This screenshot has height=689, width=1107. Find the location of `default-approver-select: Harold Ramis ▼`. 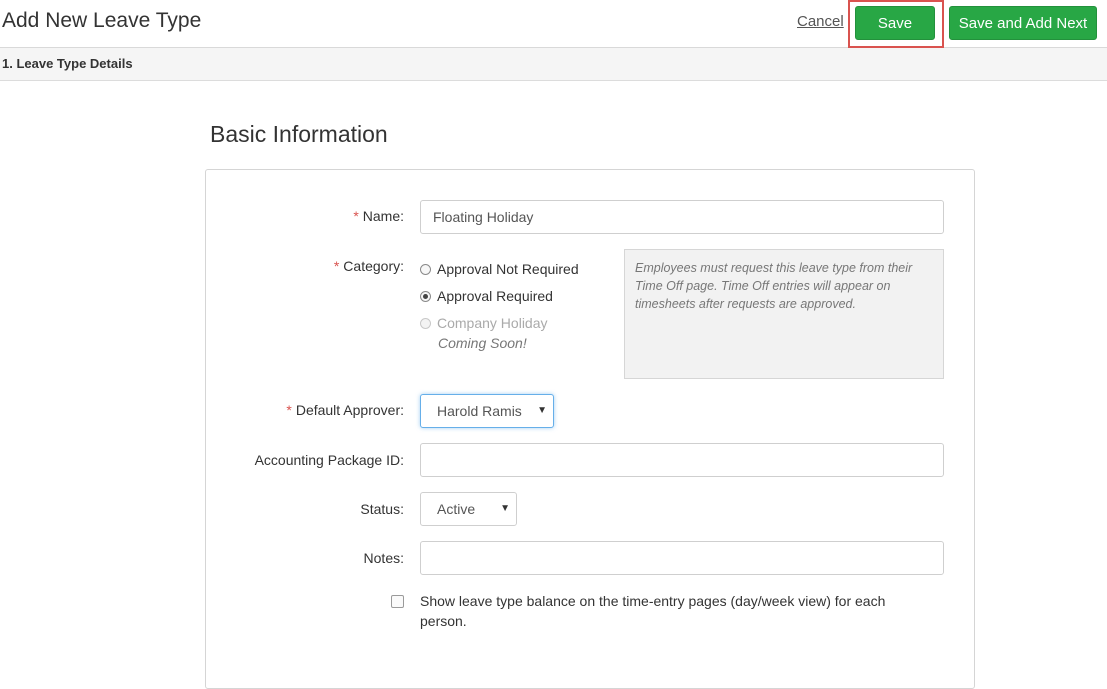

default-approver-select: Harold Ramis ▼ is located at coordinates (487, 411).